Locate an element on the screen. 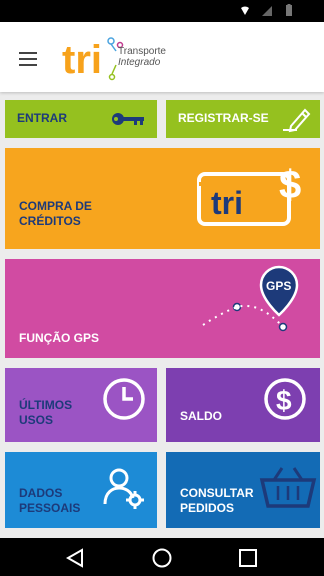 This screenshot has width=324, height=576. battery-icon is located at coordinates (289, 10).